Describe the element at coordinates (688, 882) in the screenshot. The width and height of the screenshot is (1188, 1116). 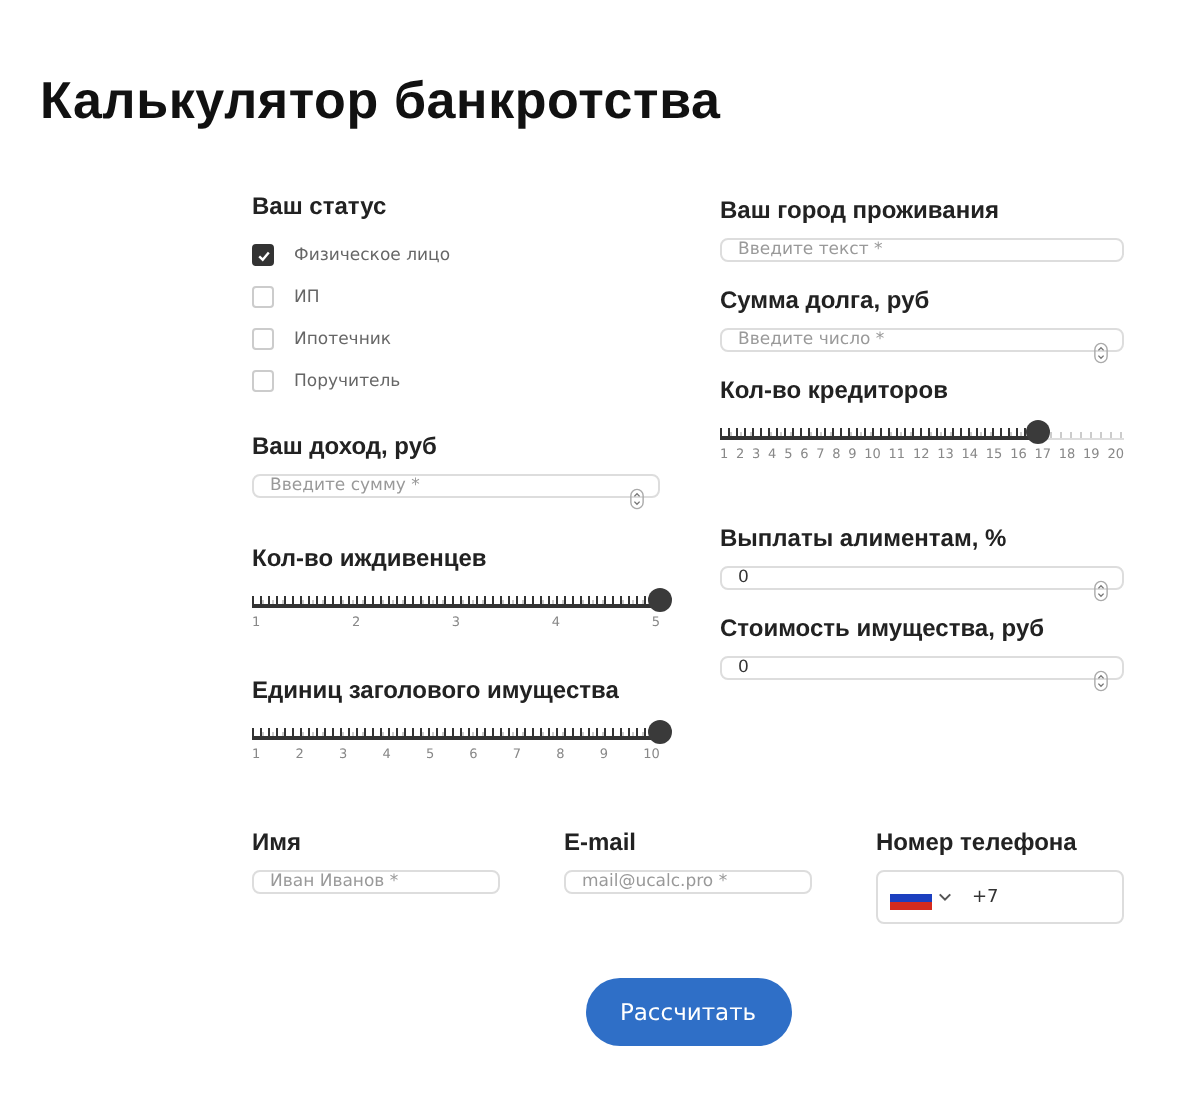
I see `input-field: mail@ucalc.pro *` at that location.